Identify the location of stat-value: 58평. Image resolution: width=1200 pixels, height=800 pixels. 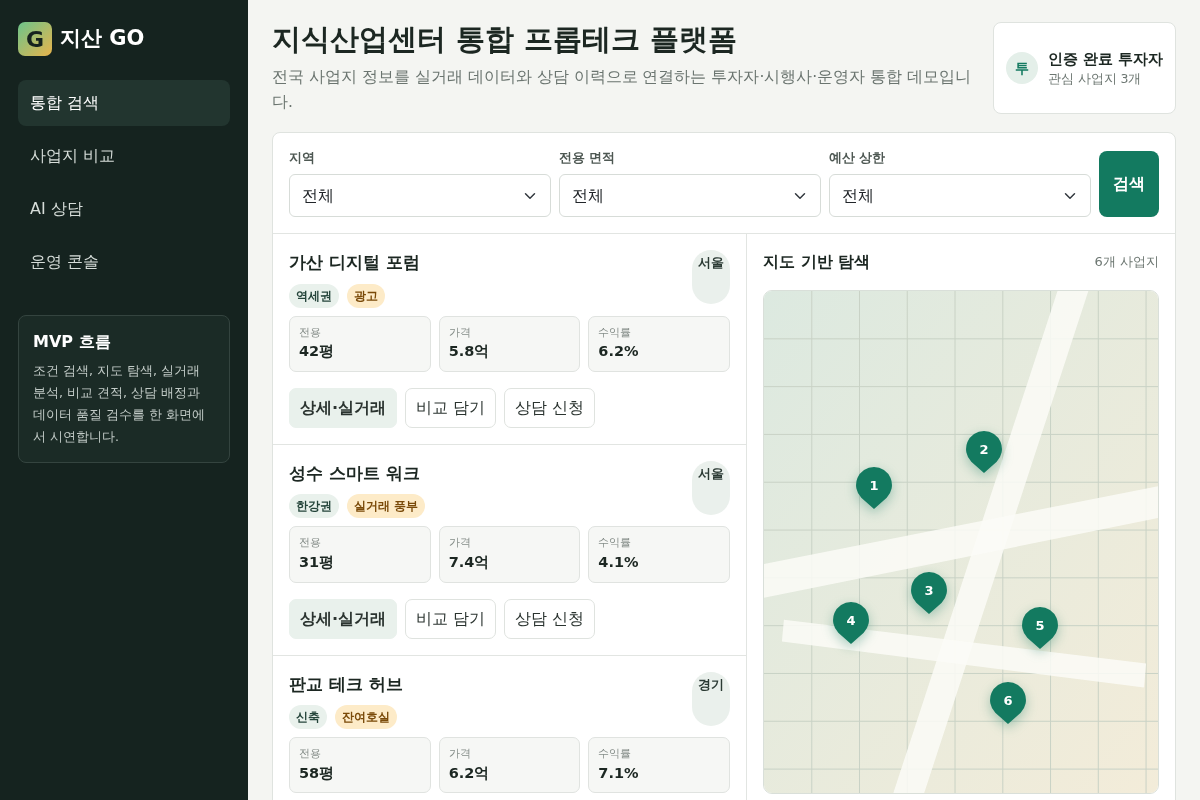
(317, 773).